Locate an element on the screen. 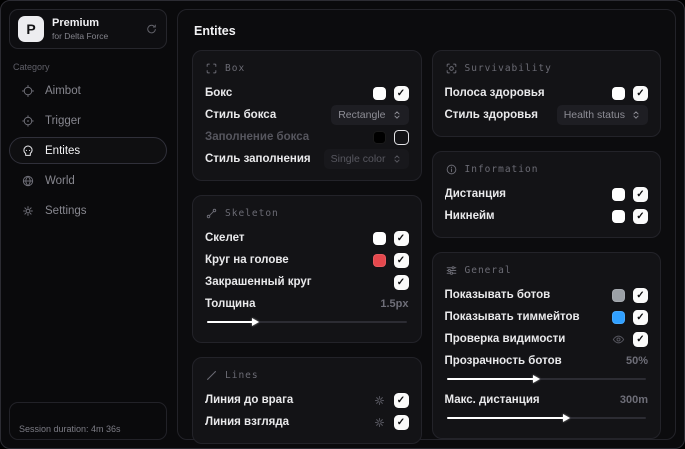  sidebar-item-label: Settings is located at coordinates (66, 210).